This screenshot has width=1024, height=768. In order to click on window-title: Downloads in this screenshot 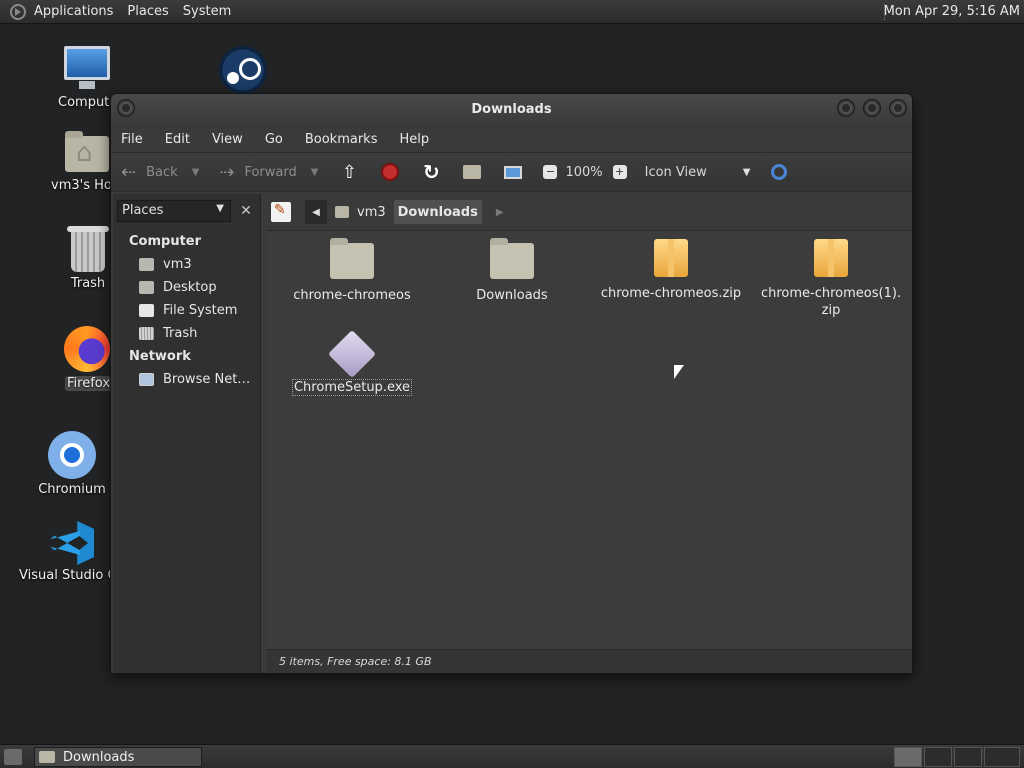, I will do `click(511, 109)`.